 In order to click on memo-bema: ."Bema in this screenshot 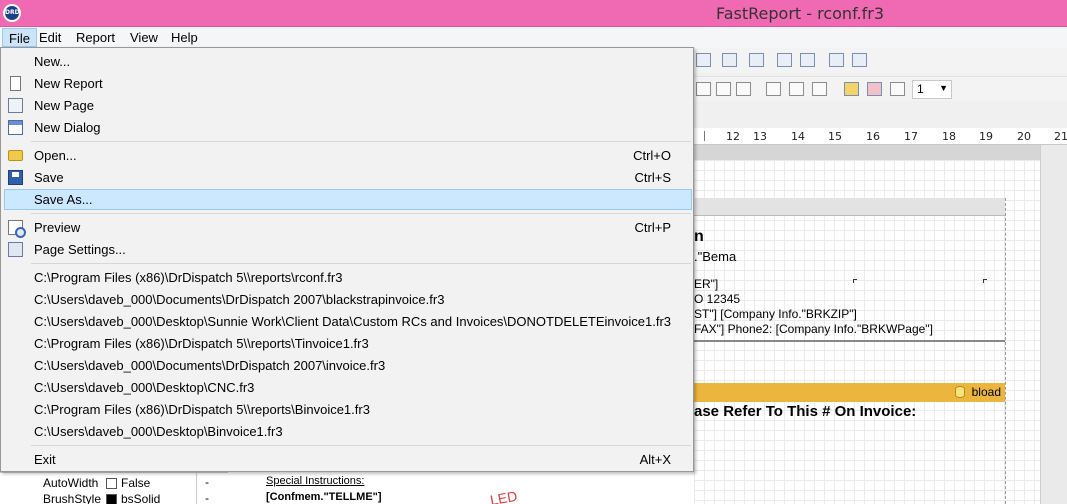, I will do `click(715, 256)`.